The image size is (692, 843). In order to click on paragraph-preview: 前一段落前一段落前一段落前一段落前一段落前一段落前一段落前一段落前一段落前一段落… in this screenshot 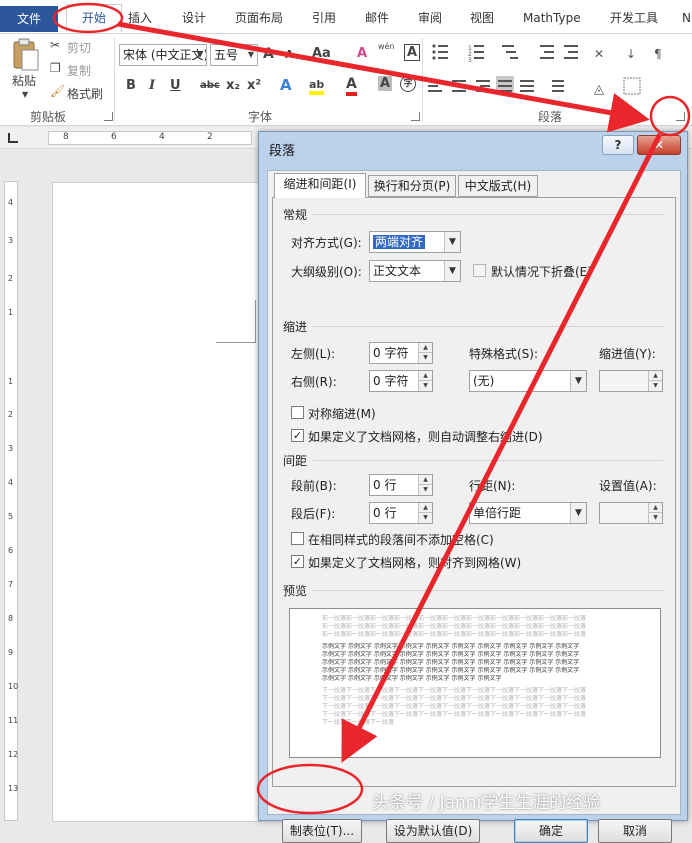, I will do `click(475, 683)`.